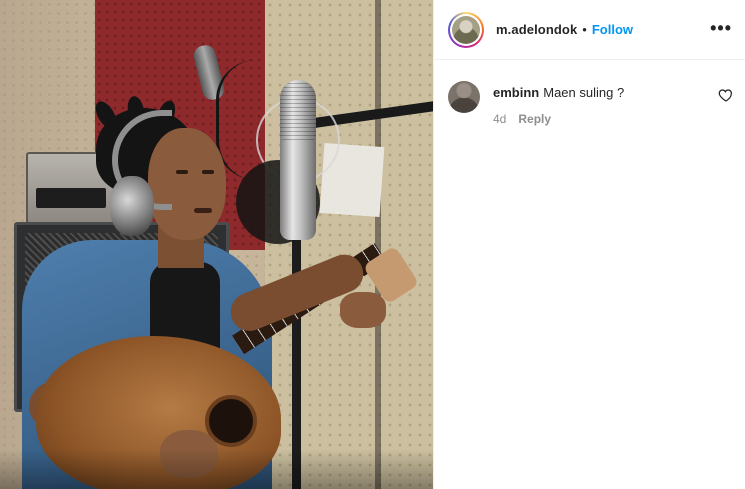 The width and height of the screenshot is (745, 489). Describe the element at coordinates (363, 310) in the screenshot. I see `fretting-hand` at that location.